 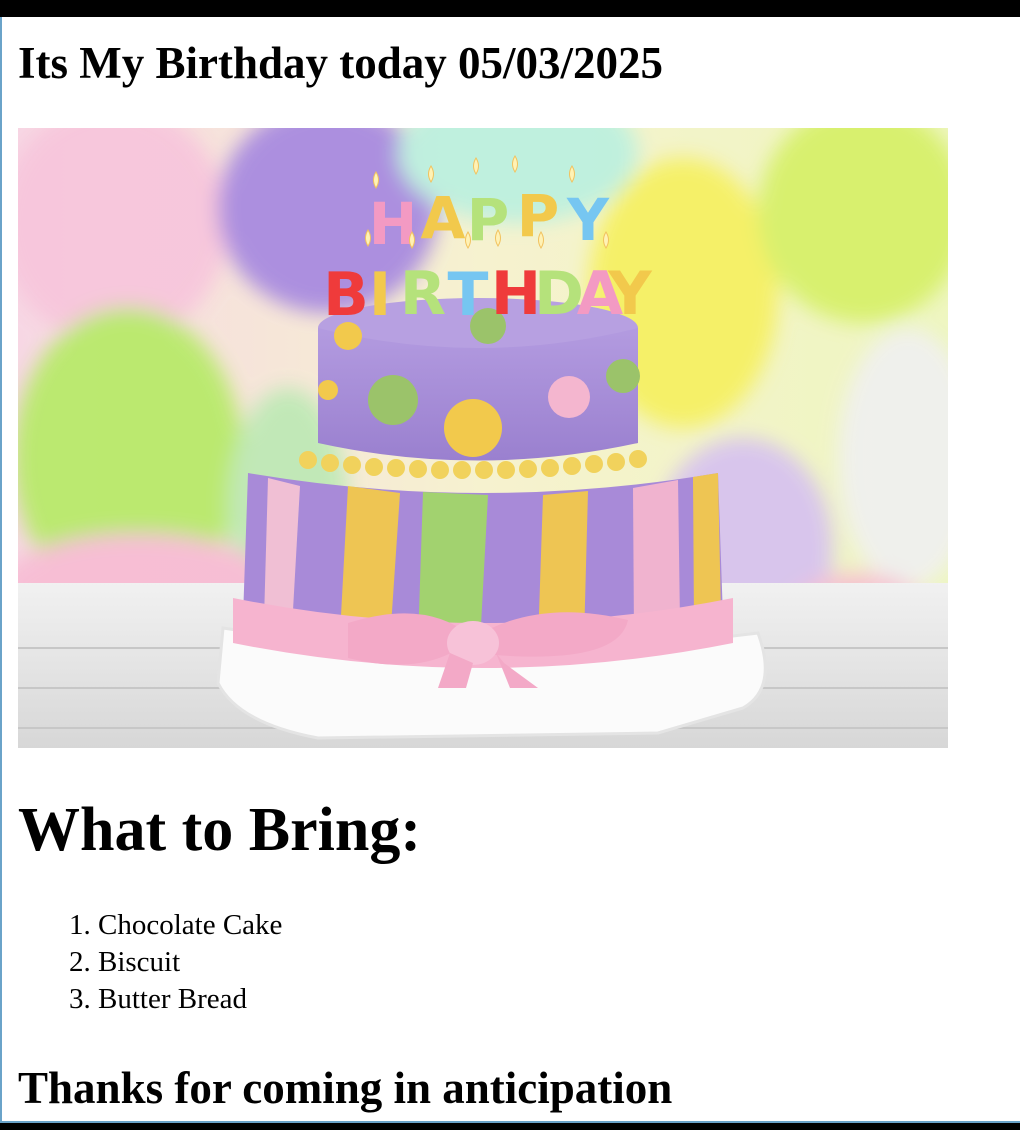 What do you see at coordinates (345, 1088) in the screenshot?
I see `thanks-heading: Thanks for coming in anticipation` at bounding box center [345, 1088].